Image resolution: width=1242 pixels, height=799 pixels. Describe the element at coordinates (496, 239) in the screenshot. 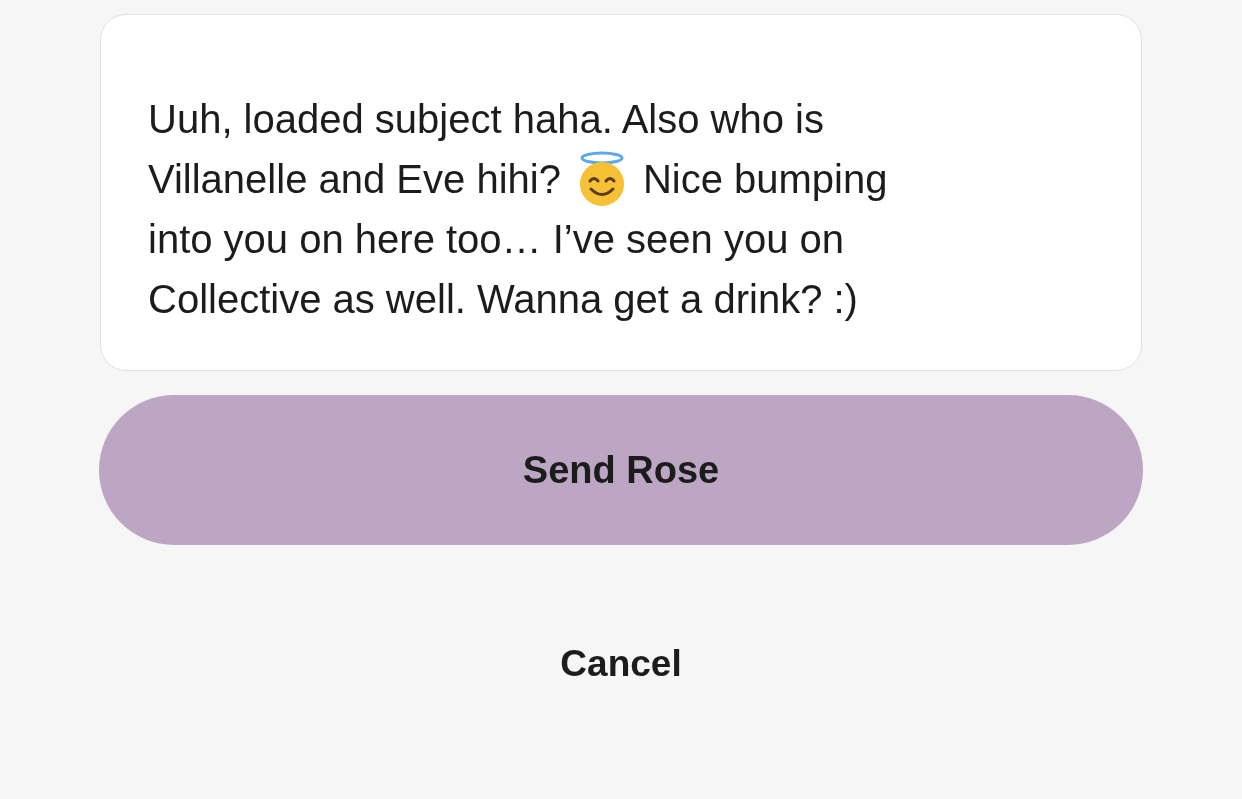

I see `message-text: into you on here too… I’ve seen you on` at that location.